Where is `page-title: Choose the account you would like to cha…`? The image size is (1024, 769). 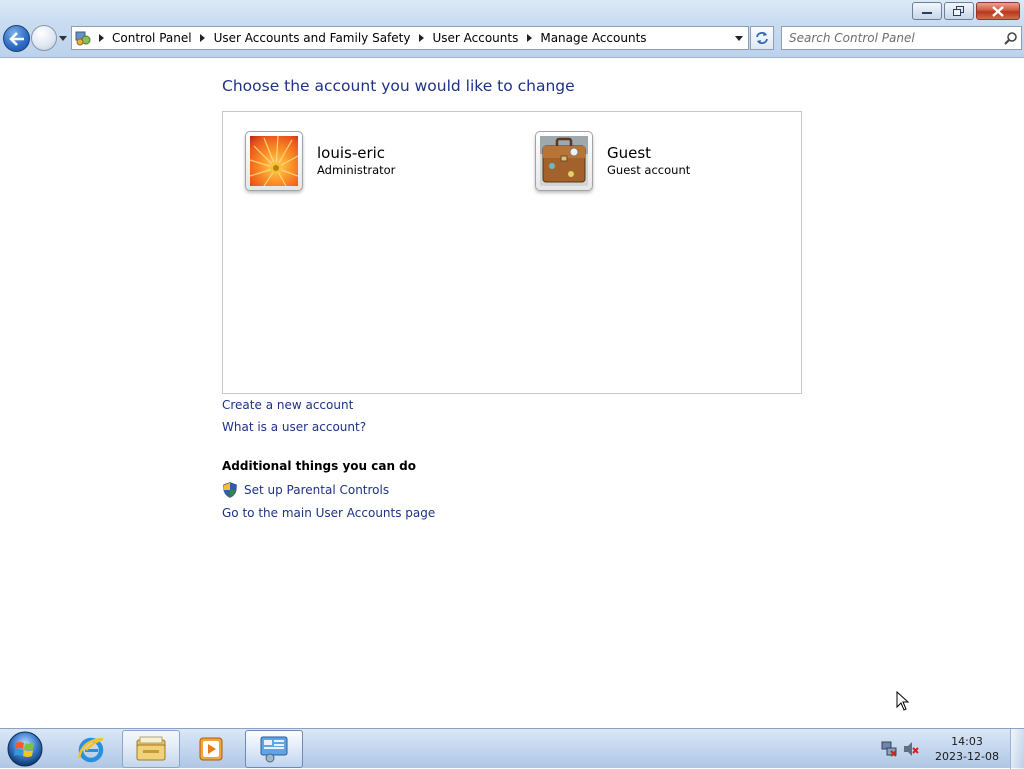
page-title: Choose the account you would like to cha… is located at coordinates (398, 86).